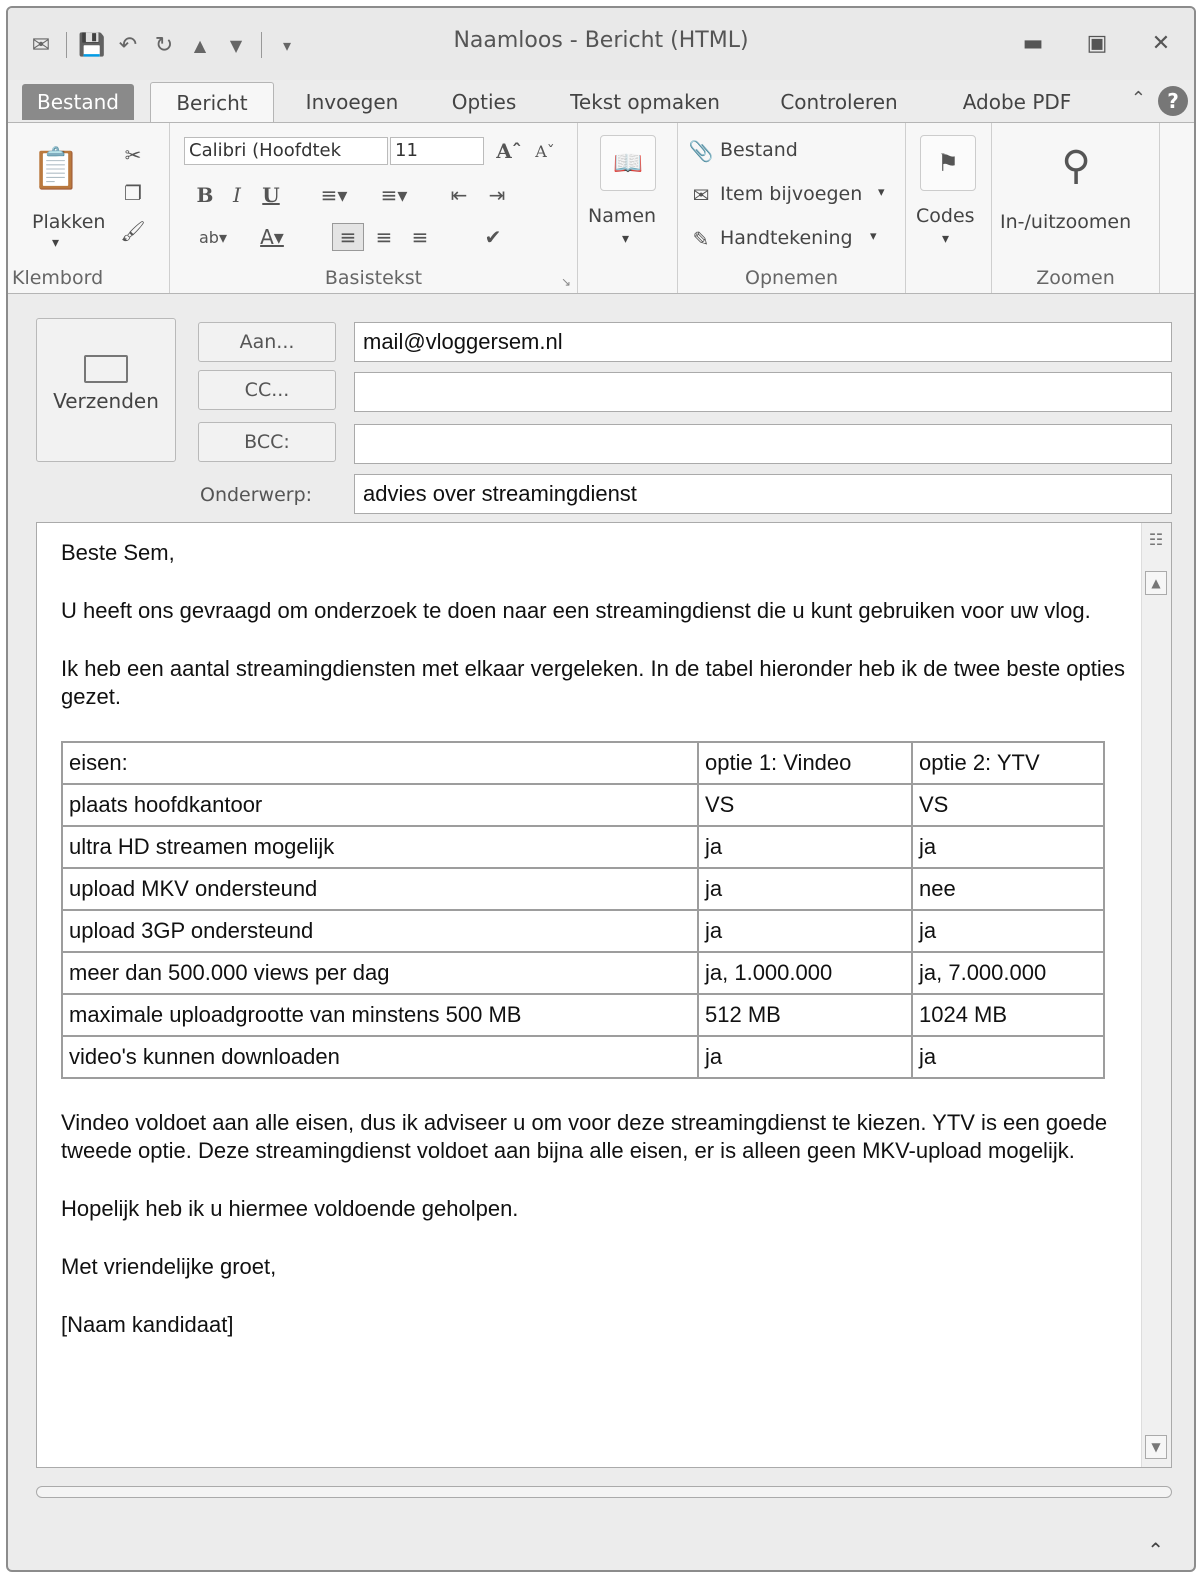 This screenshot has height=1578, width=1203. I want to click on bcc-button: BCC:, so click(267, 442).